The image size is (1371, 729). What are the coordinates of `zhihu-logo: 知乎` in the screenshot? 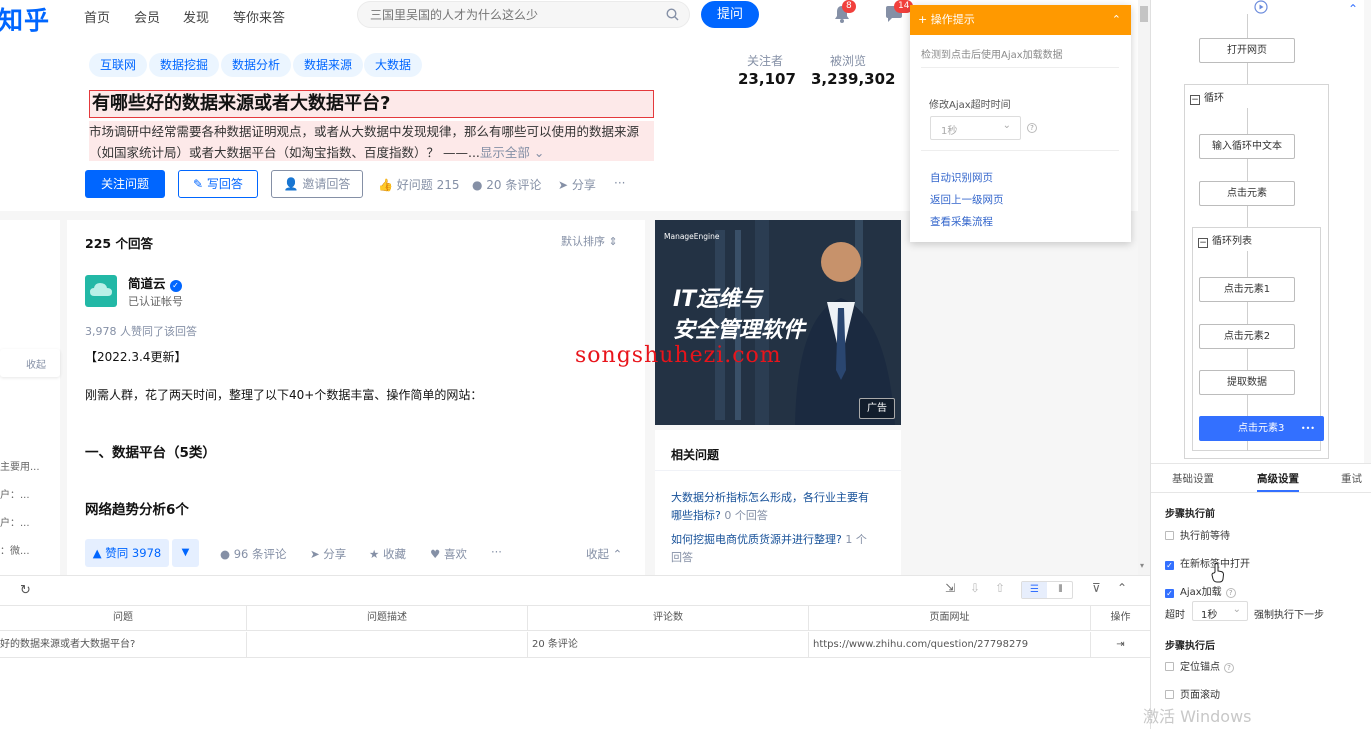 It's located at (25, 19).